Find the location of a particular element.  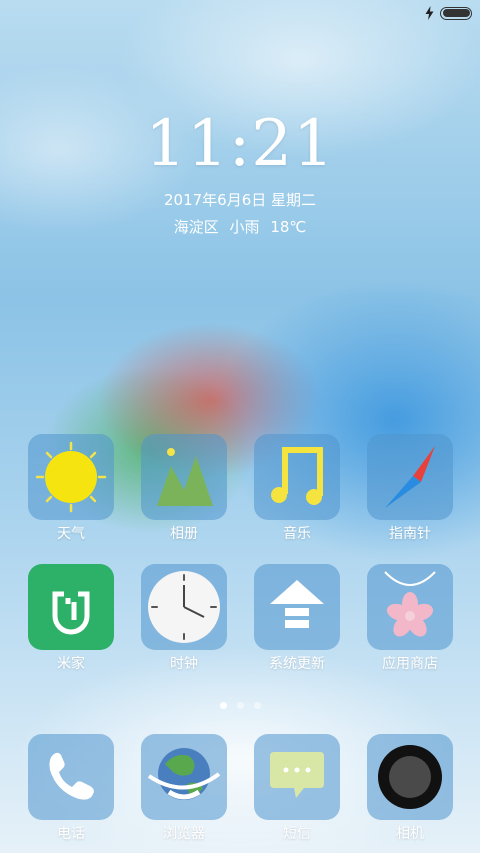

app-label: 浏览器 is located at coordinates (184, 834).